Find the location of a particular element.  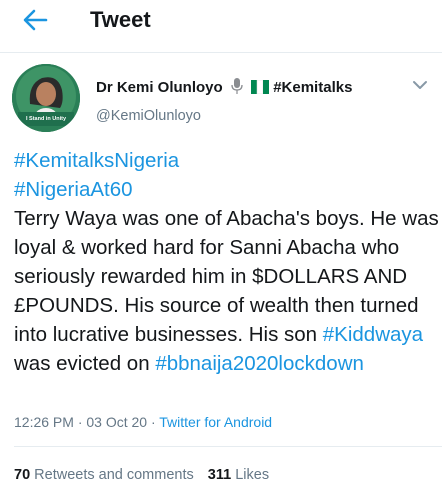

hashtag-nigeriaat60: #NigeriaAt60 is located at coordinates (73, 189).